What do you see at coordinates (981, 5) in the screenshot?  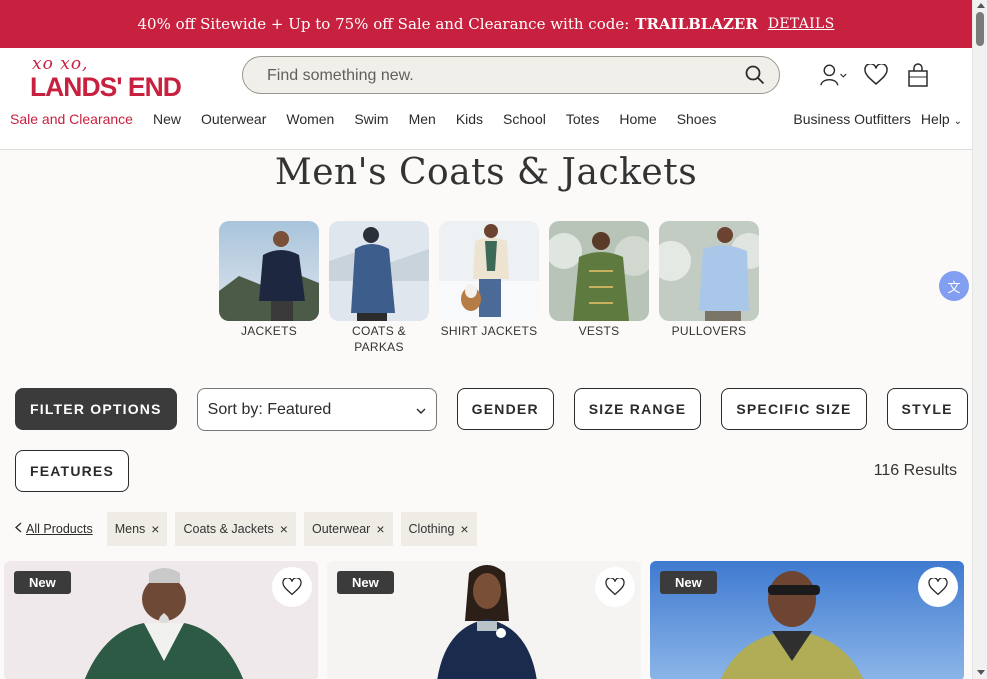 I see `scroll-up-icon` at bounding box center [981, 5].